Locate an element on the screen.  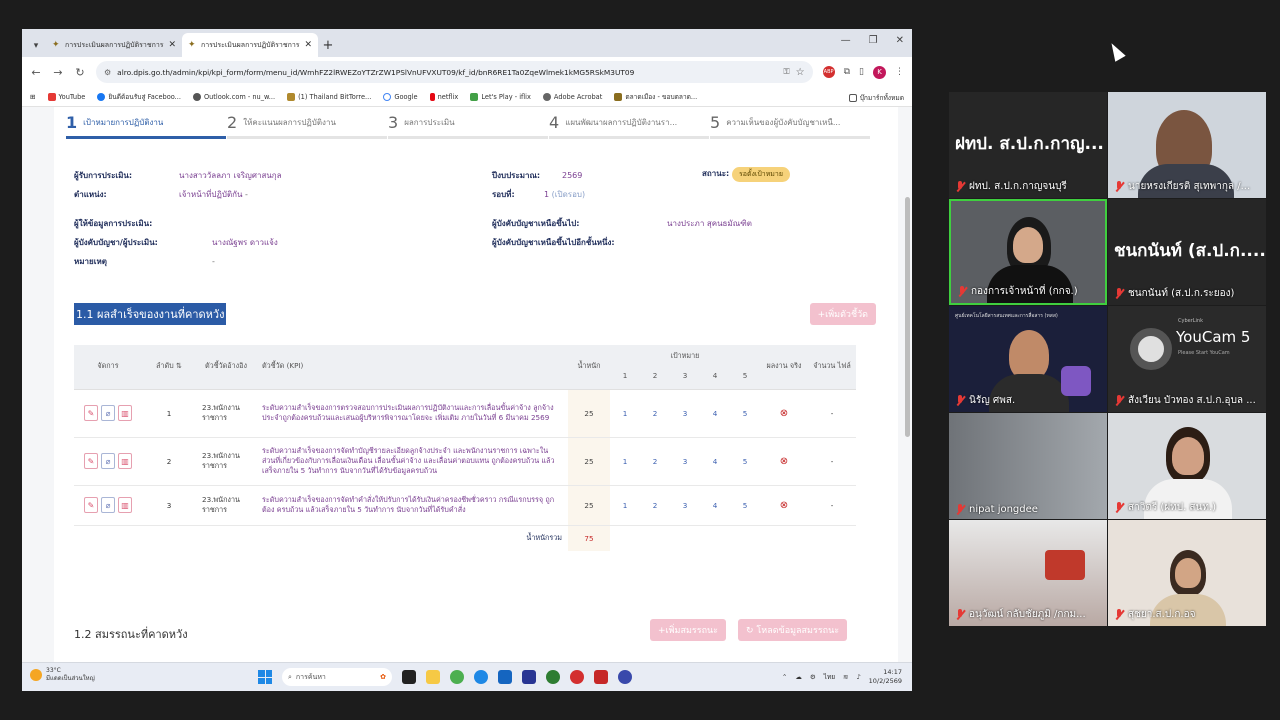
bookmark-netflix: netflix is located at coordinates (443, 96).